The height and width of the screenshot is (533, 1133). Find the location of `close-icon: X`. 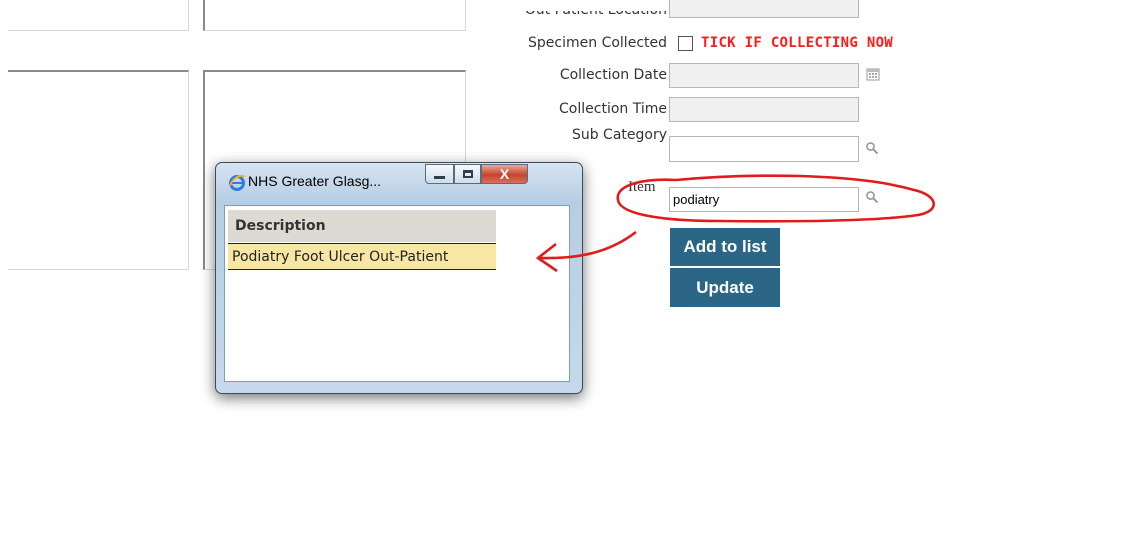

close-icon: X is located at coordinates (504, 174).